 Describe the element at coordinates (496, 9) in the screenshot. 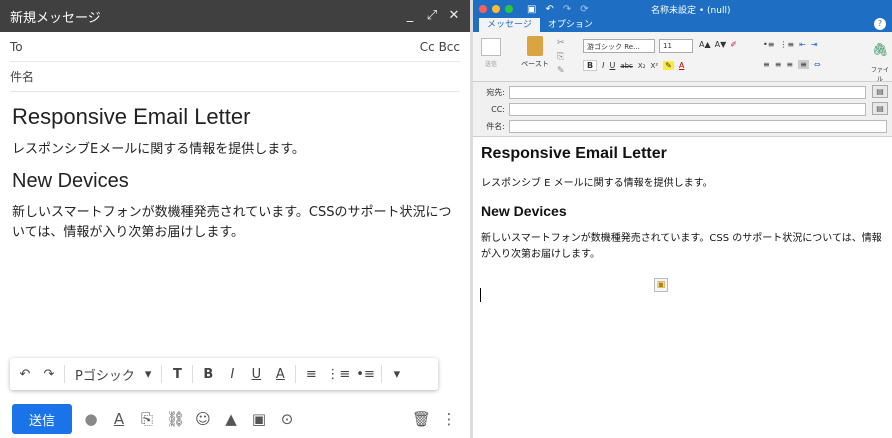

I see `minimize-dot-icon` at that location.